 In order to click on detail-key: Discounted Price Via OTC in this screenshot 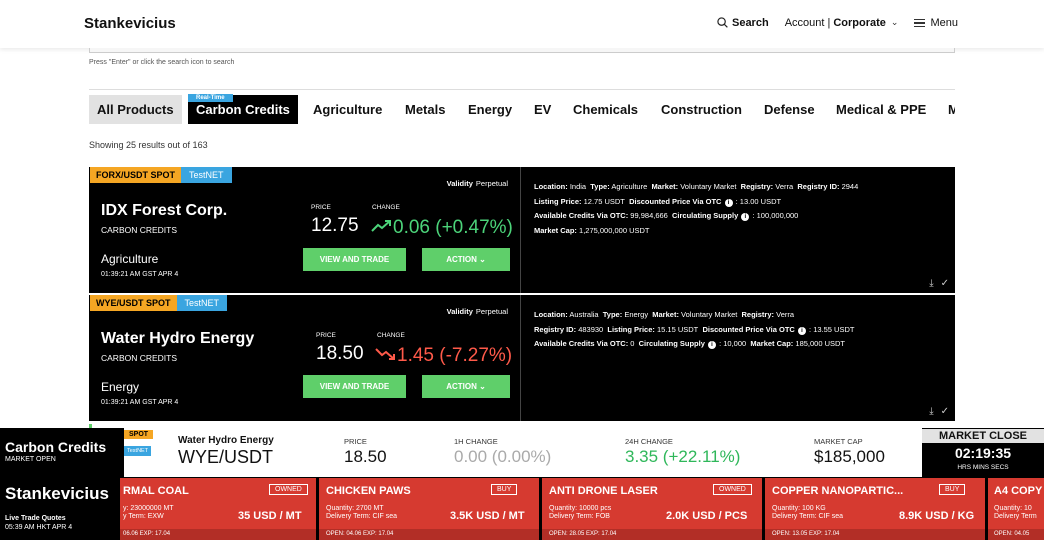, I will do `click(675, 201)`.